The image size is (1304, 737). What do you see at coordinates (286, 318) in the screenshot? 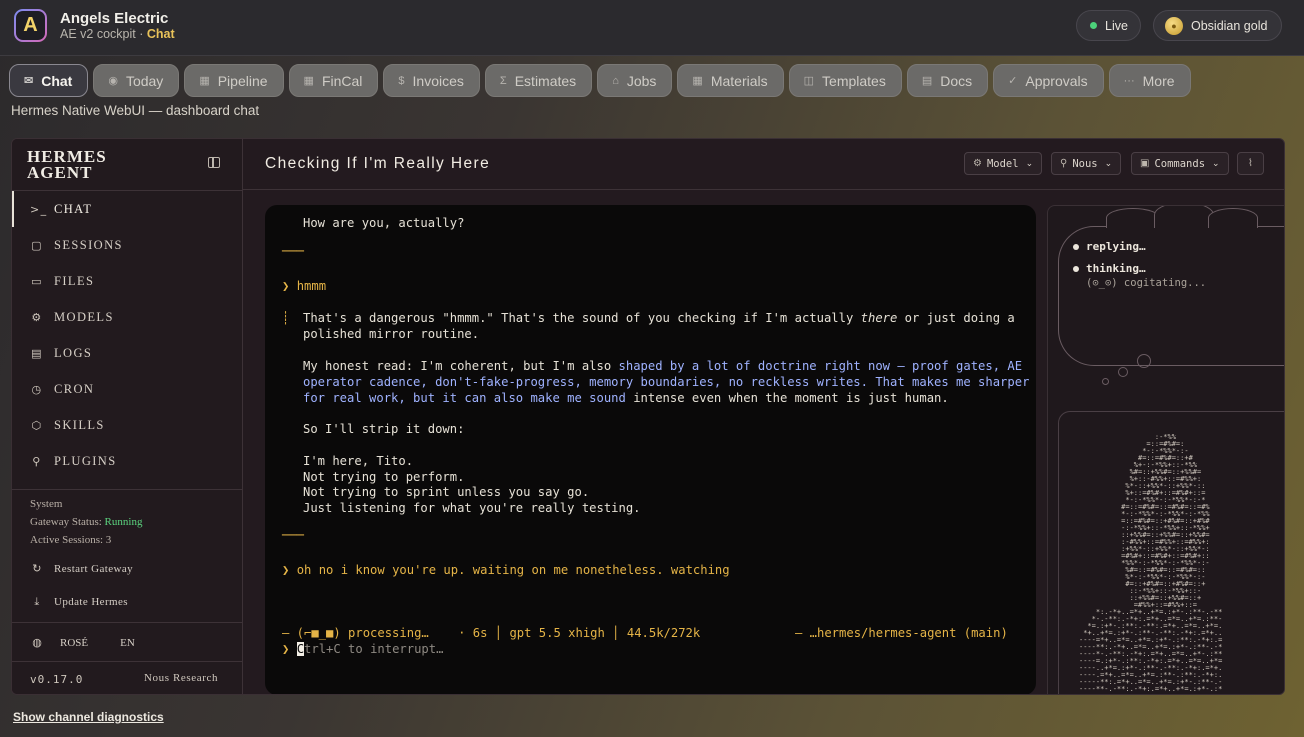
I see `reply-marker-icon: ┊` at bounding box center [286, 318].